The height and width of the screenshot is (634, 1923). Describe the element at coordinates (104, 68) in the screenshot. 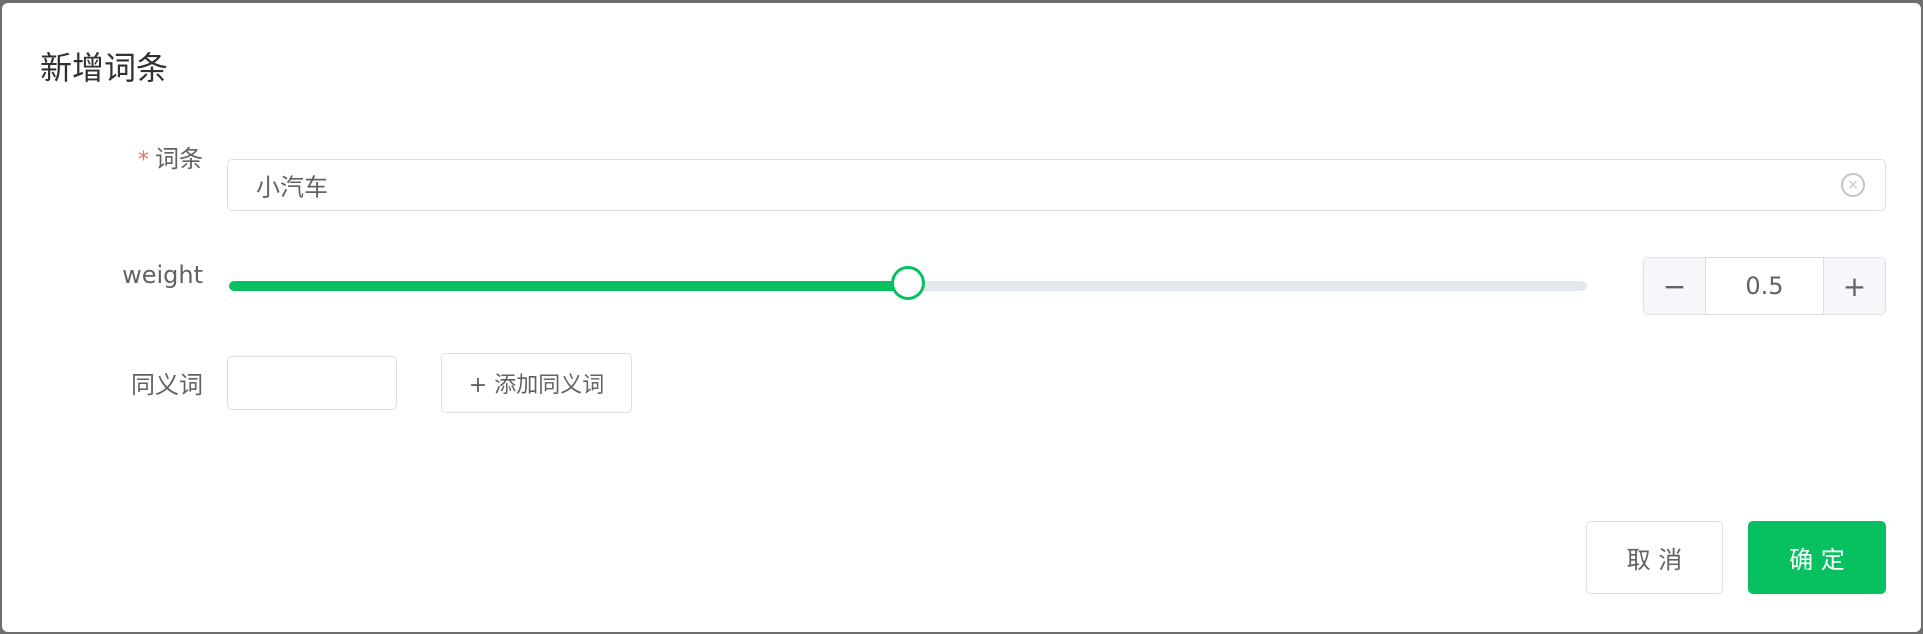

I see `dialog-title: 新增词条` at that location.